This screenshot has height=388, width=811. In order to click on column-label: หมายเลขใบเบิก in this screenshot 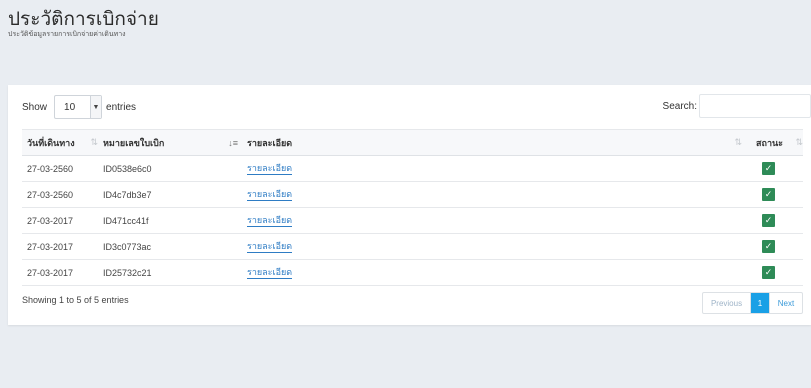, I will do `click(134, 142)`.